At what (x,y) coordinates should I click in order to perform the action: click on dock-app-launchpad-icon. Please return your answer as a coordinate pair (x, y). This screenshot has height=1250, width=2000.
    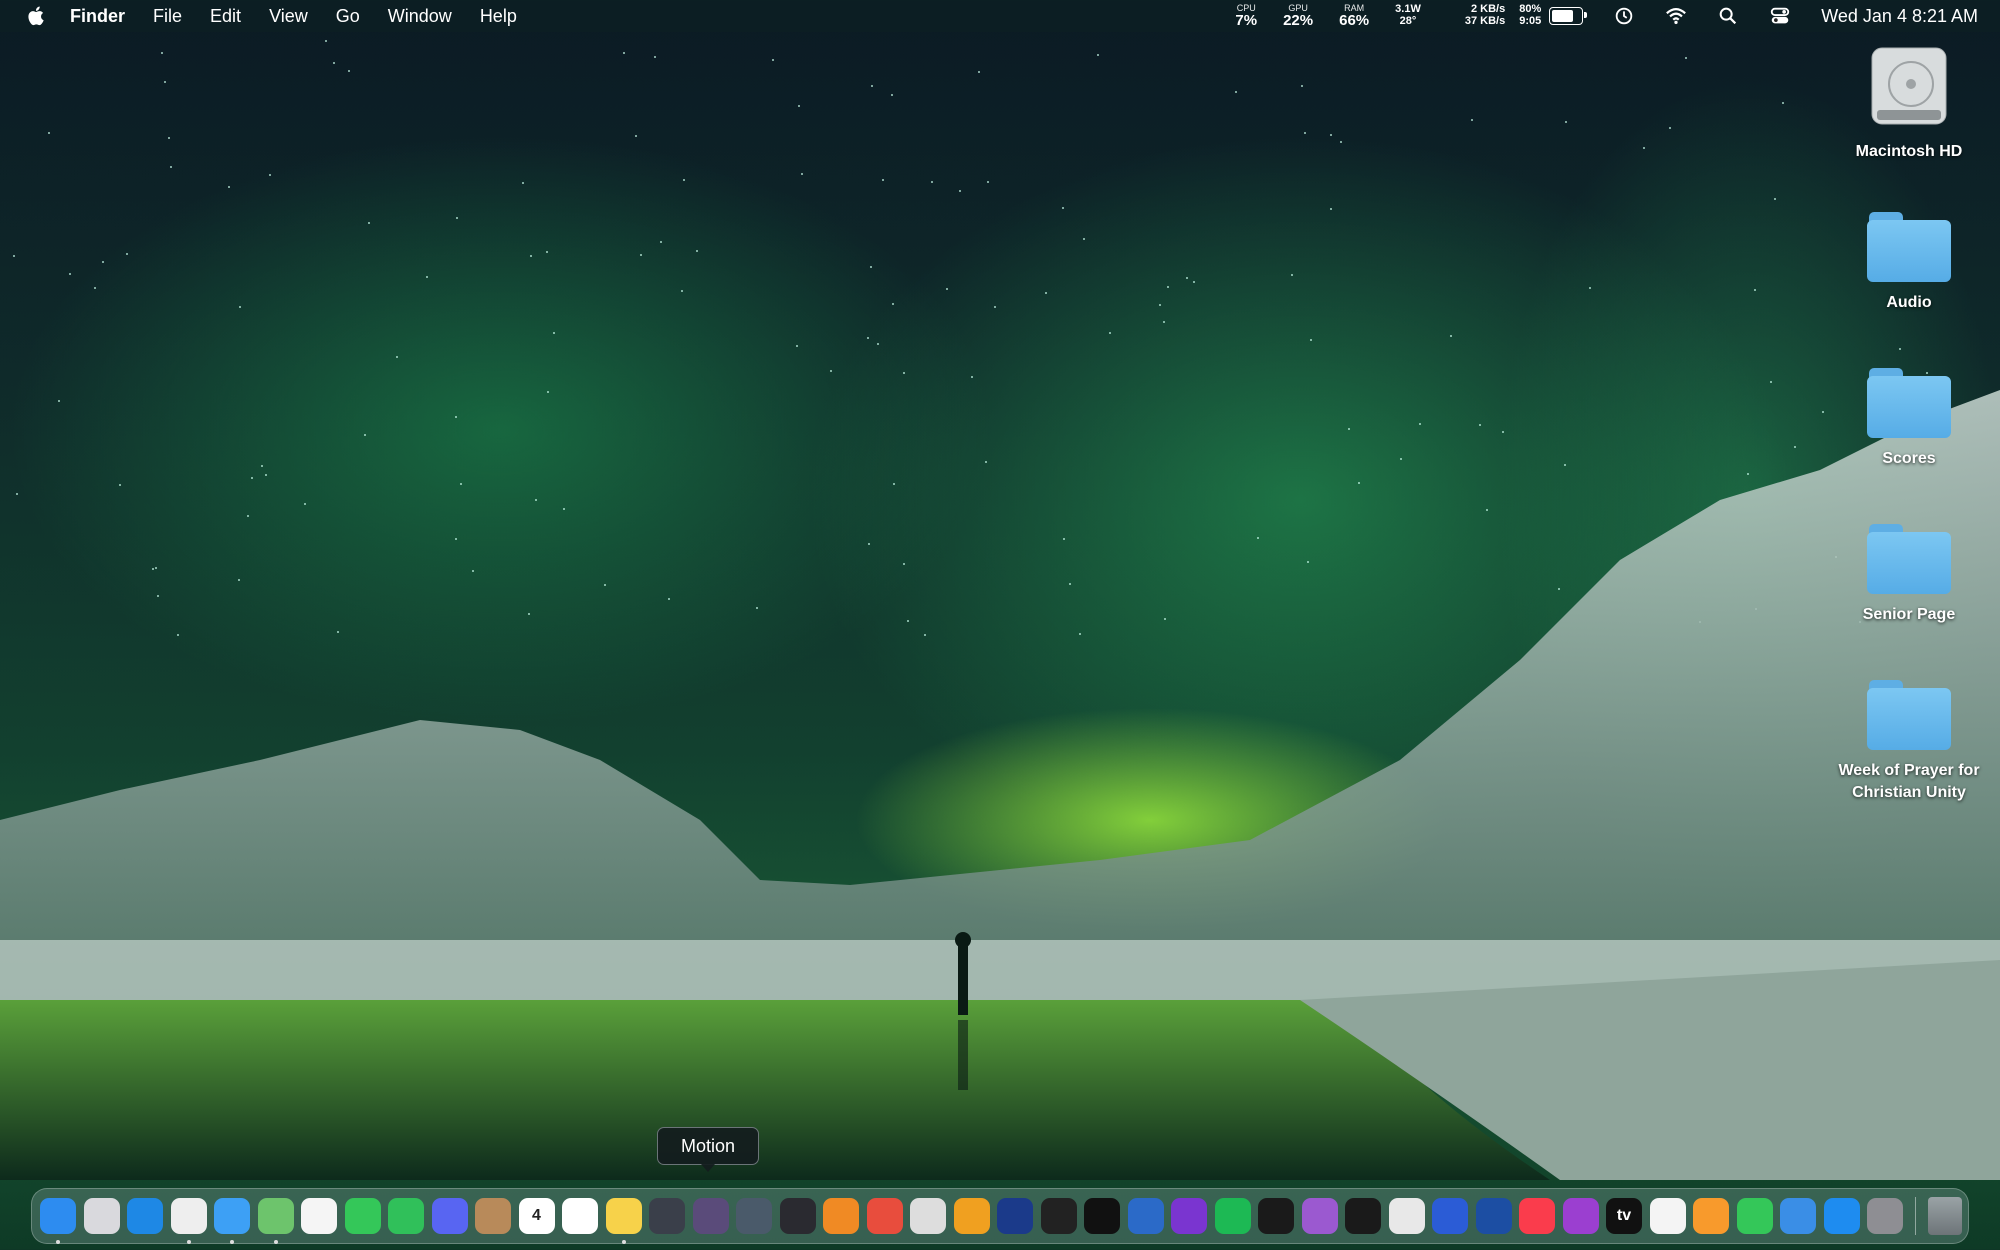
    Looking at the image, I should click on (101, 1216).